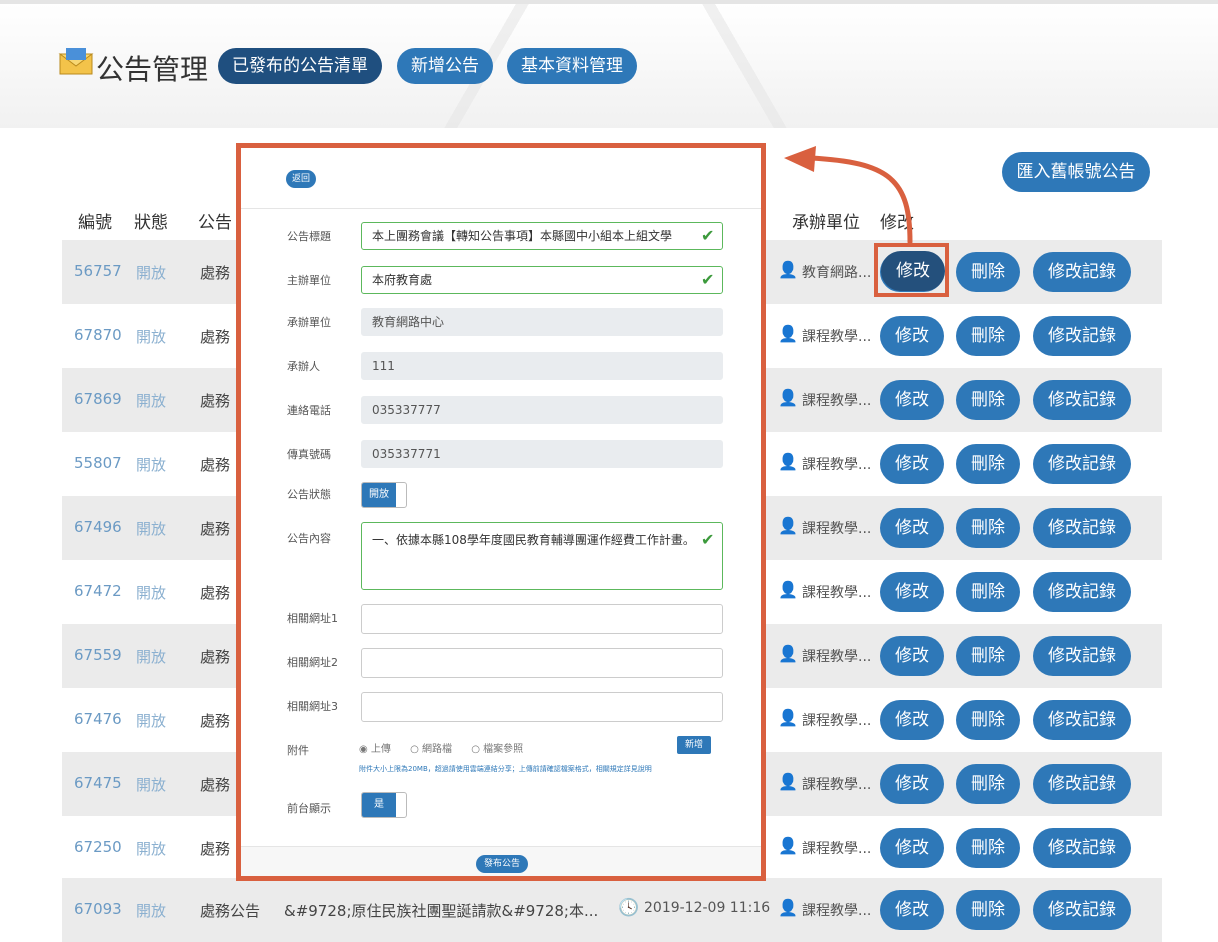 This screenshot has height=942, width=1218. Describe the element at coordinates (542, 707) in the screenshot. I see `link3-input` at that location.